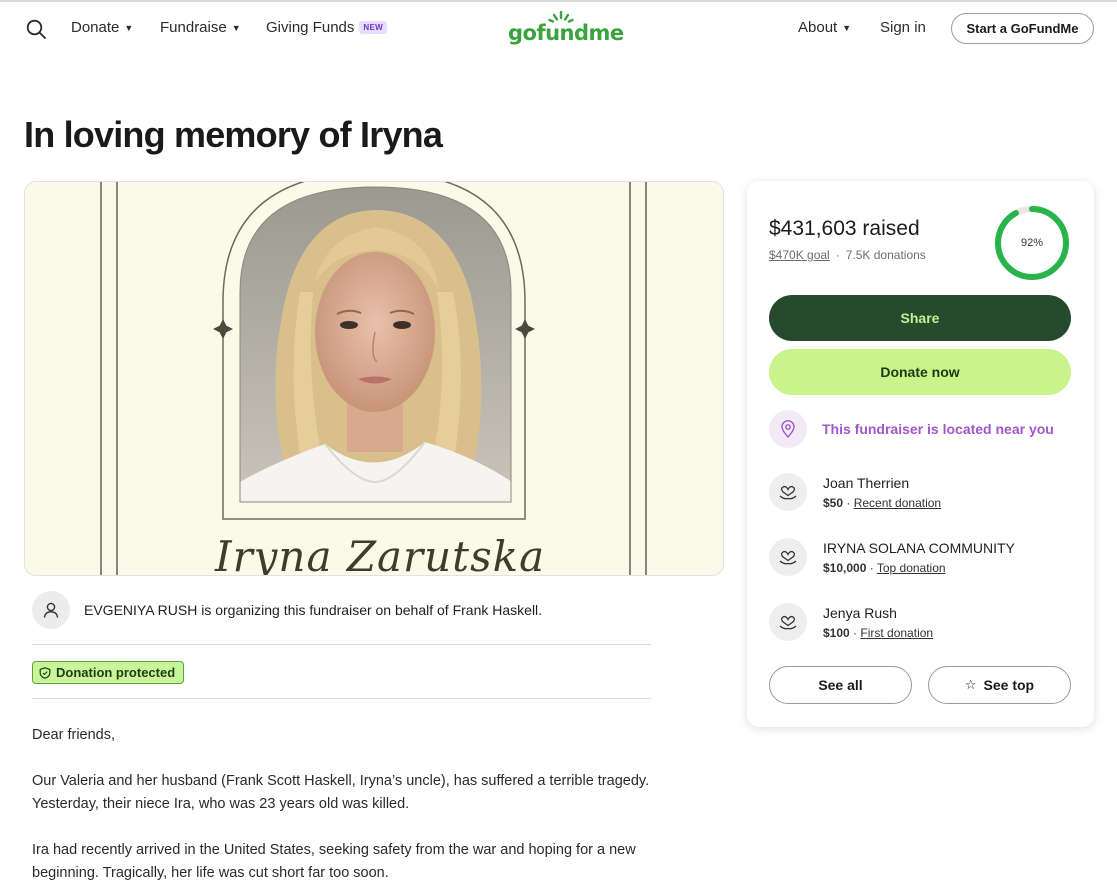  I want to click on location-notice-text: This fundraiser is located near you, so click(938, 429).